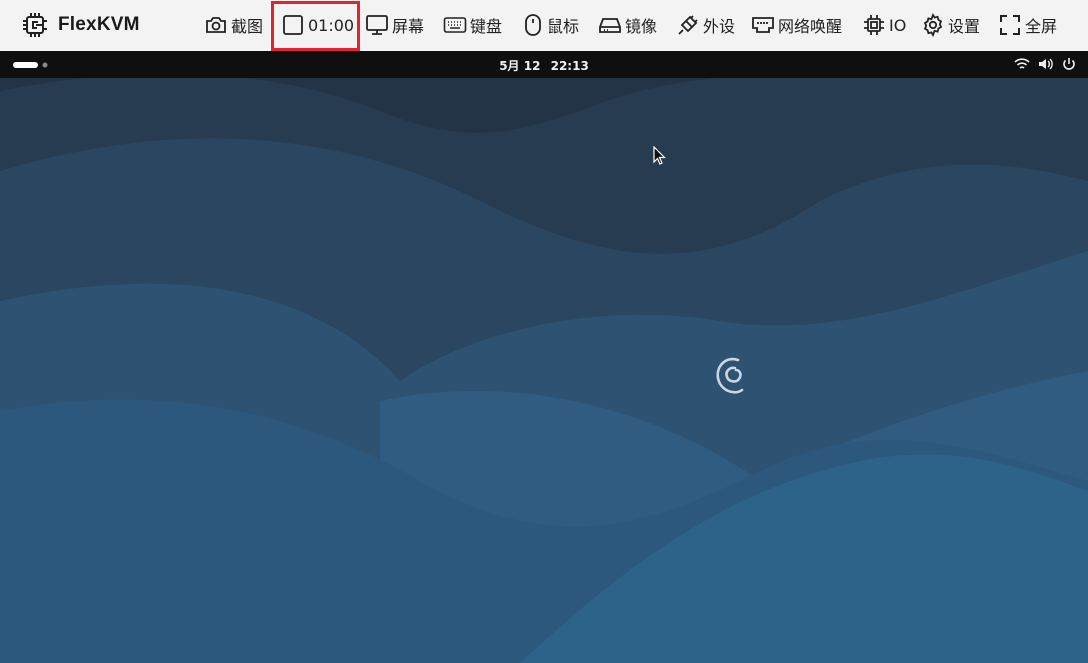 Image resolution: width=1088 pixels, height=663 pixels. I want to click on fullscreen-button: 全屏, so click(1027, 25).